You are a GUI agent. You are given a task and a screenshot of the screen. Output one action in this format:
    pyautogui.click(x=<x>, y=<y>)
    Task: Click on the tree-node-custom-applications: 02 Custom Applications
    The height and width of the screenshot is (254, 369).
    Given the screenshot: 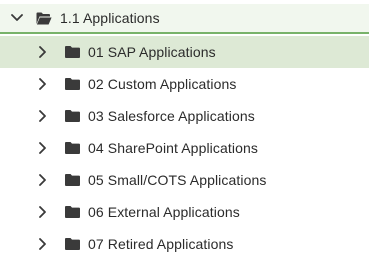 What is the action you would take?
    pyautogui.click(x=184, y=84)
    